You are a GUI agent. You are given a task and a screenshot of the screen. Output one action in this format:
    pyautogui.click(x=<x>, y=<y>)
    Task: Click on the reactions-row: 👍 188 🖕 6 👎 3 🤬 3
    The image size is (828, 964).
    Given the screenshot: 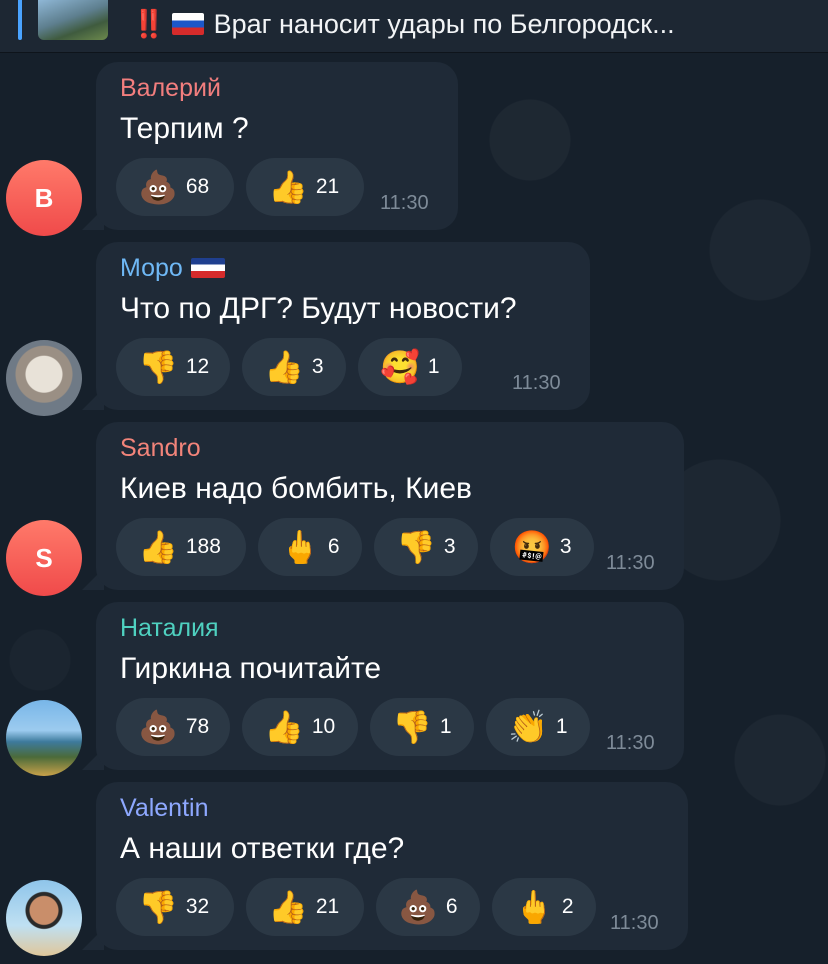 What is the action you would take?
    pyautogui.click(x=355, y=547)
    